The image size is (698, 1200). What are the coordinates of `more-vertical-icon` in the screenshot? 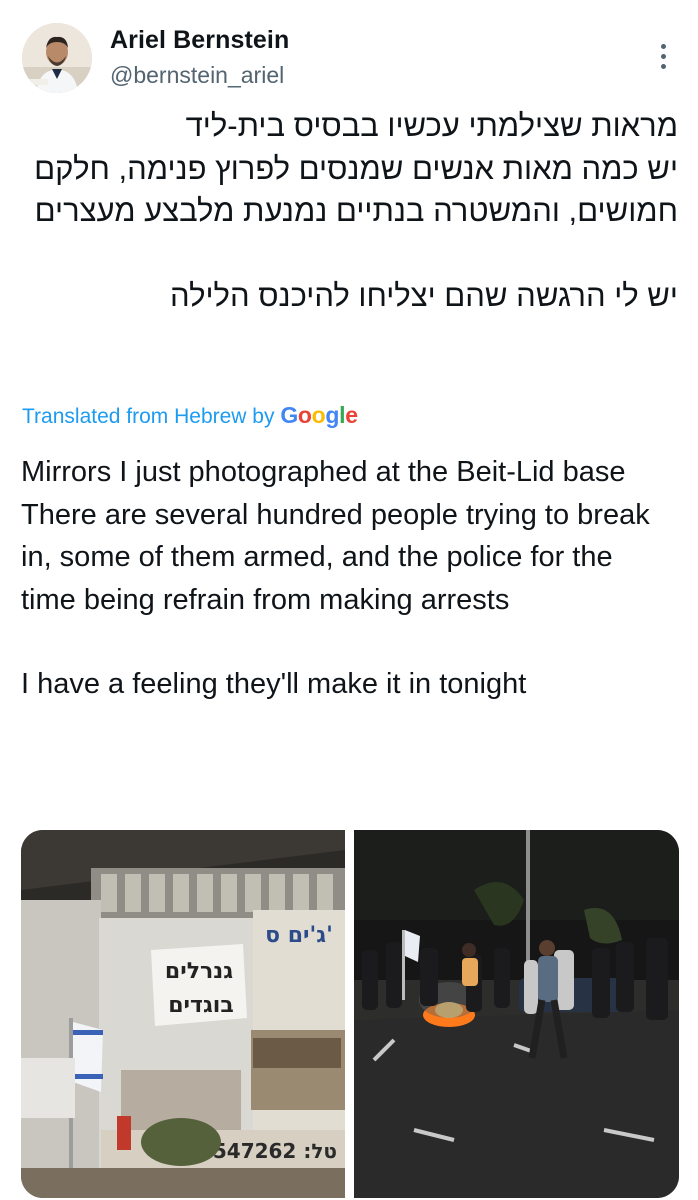 It's located at (663, 46).